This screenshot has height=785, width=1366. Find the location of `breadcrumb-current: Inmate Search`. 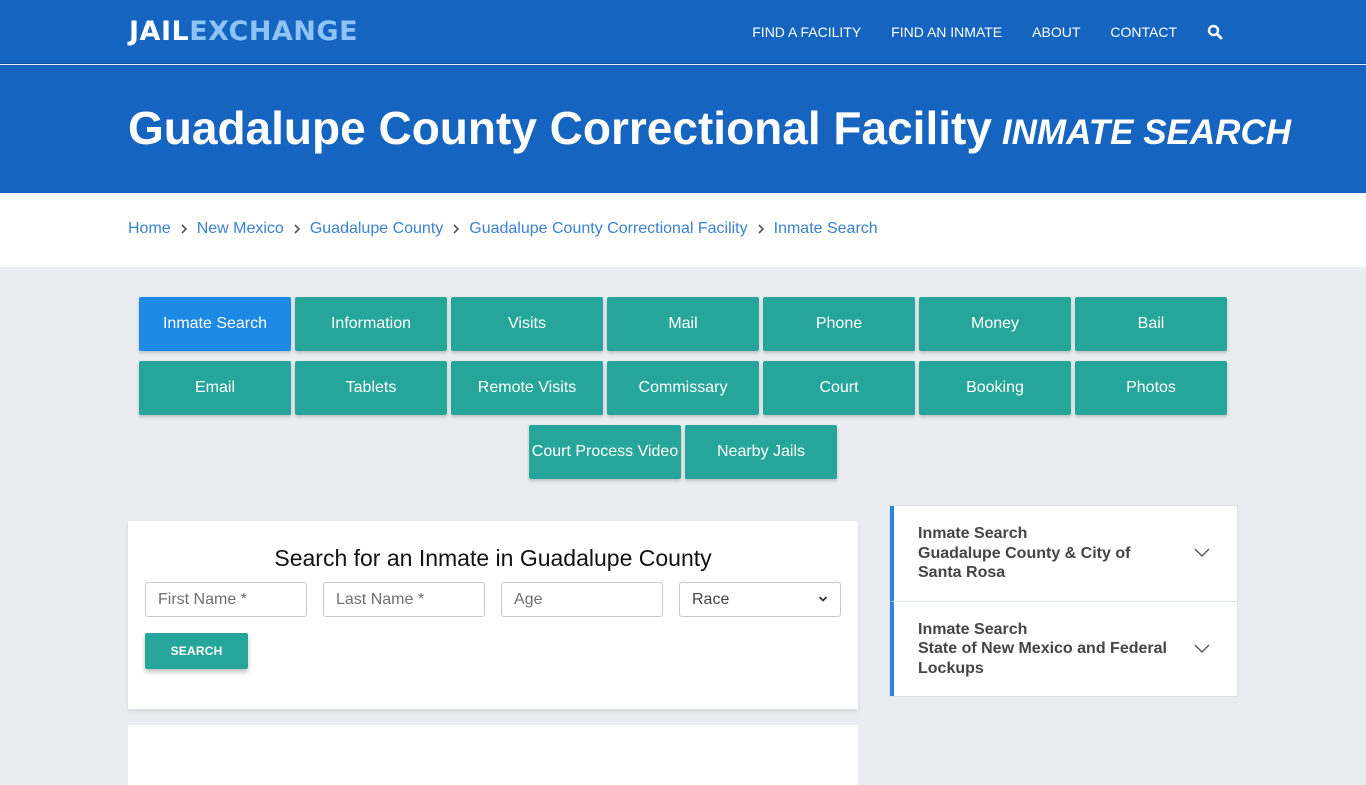

breadcrumb-current: Inmate Search is located at coordinates (826, 229).